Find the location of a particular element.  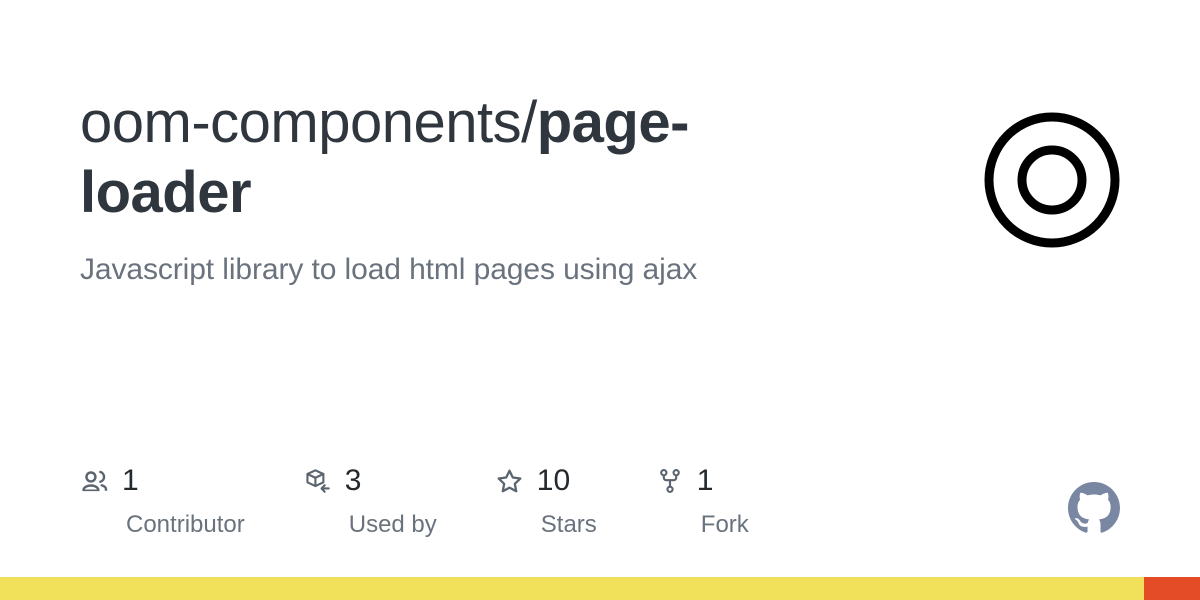

stat-value: 10 is located at coordinates (553, 480).